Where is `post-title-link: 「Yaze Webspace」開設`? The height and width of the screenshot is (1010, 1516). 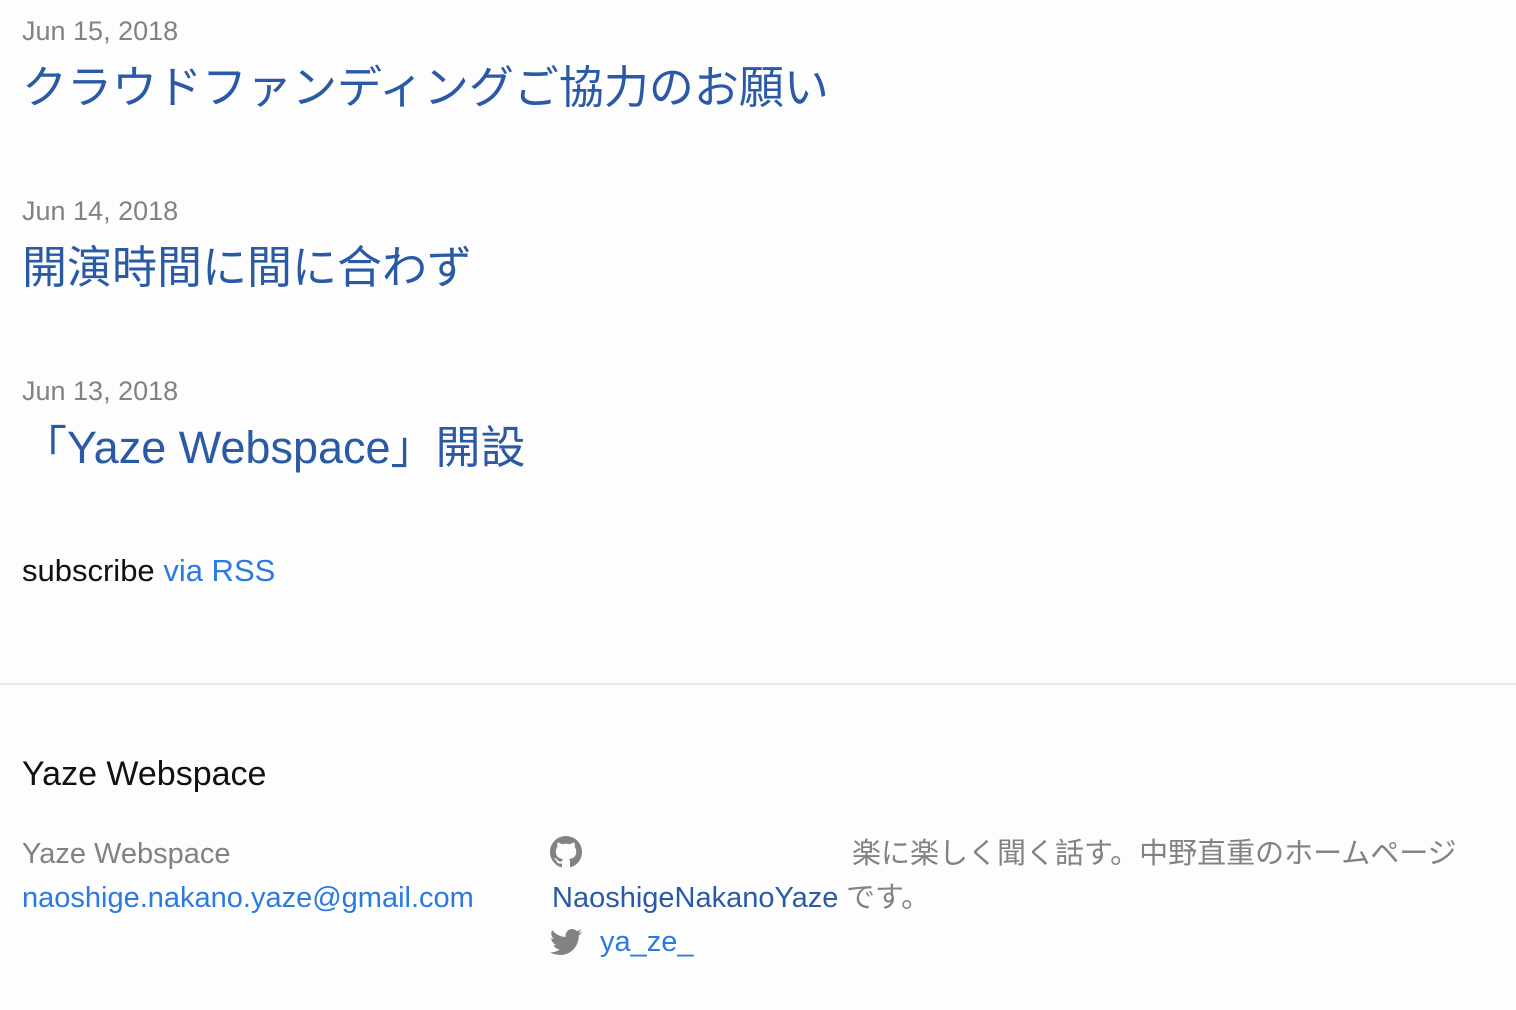
post-title-link: 「Yaze Webspace」開設 is located at coordinates (274, 448).